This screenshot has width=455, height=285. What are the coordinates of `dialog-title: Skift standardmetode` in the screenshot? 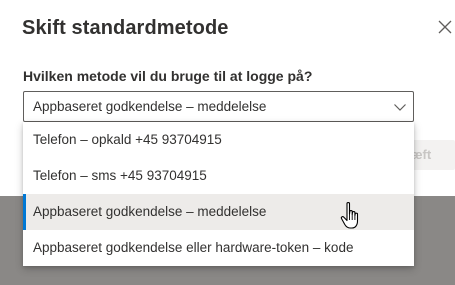 It's located at (125, 28).